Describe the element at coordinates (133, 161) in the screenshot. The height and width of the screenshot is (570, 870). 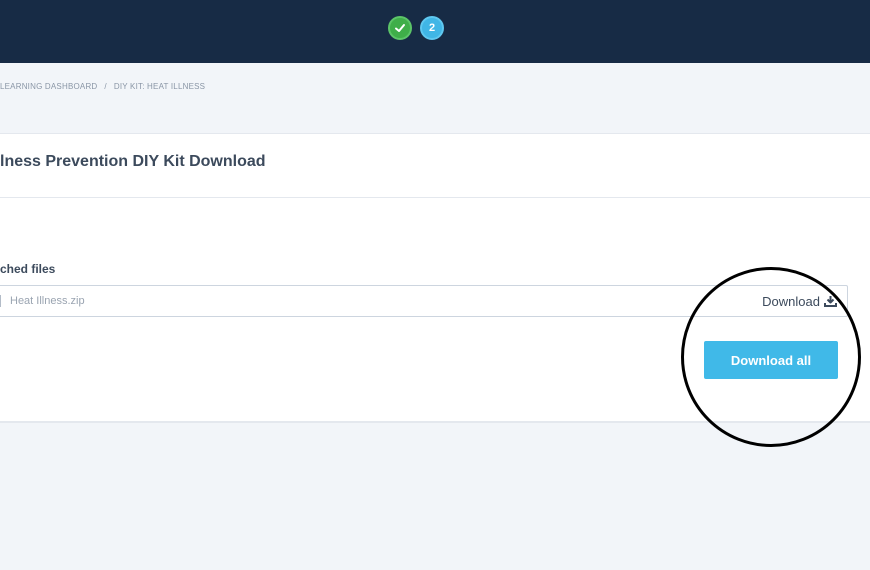
I see `page-title: lness Prevention DIY Kit Download` at that location.